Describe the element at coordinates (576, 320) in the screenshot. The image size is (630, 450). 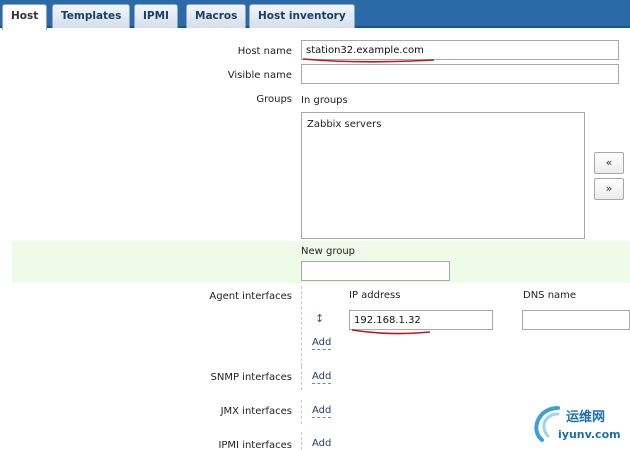
I see `agent-dns-input` at that location.